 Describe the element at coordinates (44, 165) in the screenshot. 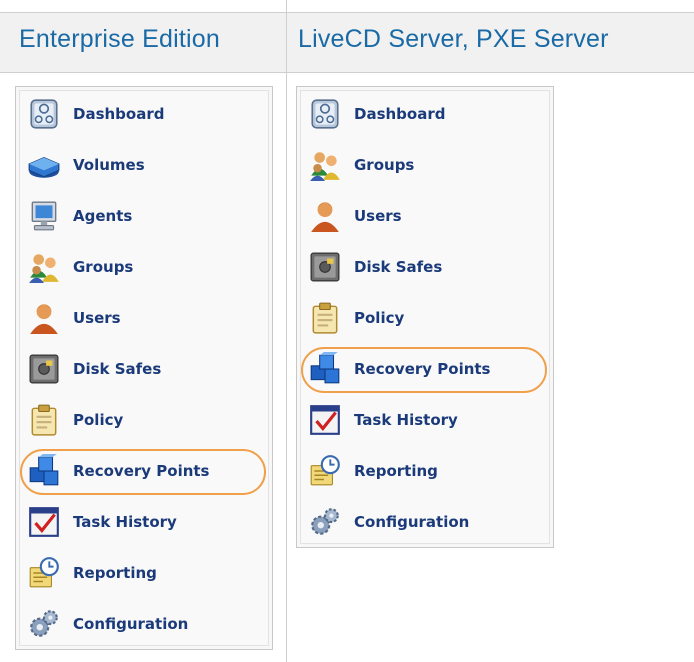

I see `volumes-icon` at that location.